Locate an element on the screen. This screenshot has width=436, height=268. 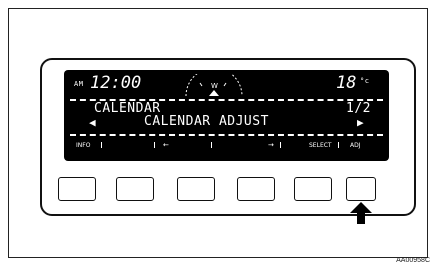
info-button is located at coordinates (77, 189).